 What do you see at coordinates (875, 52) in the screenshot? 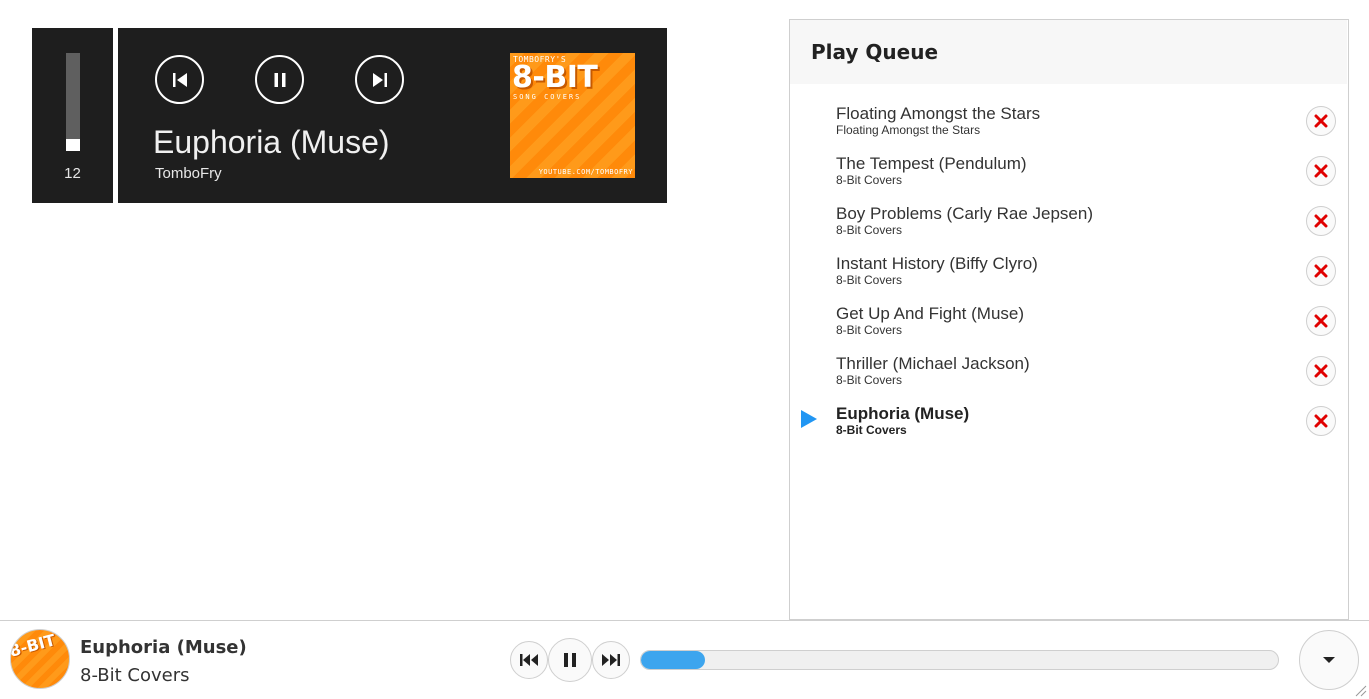
I see `play-queue-title: Play Queue` at bounding box center [875, 52].